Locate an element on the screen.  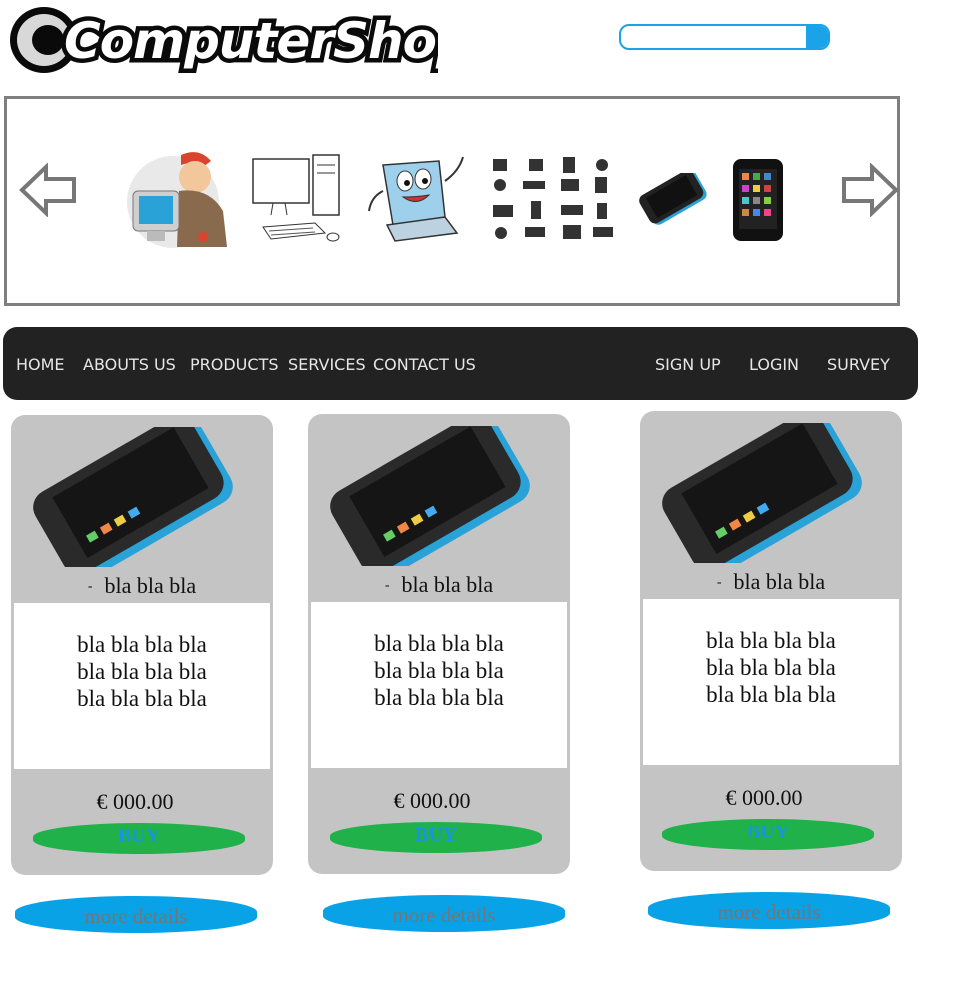
hardware-icons-grid-icon is located at coordinates (553, 199).